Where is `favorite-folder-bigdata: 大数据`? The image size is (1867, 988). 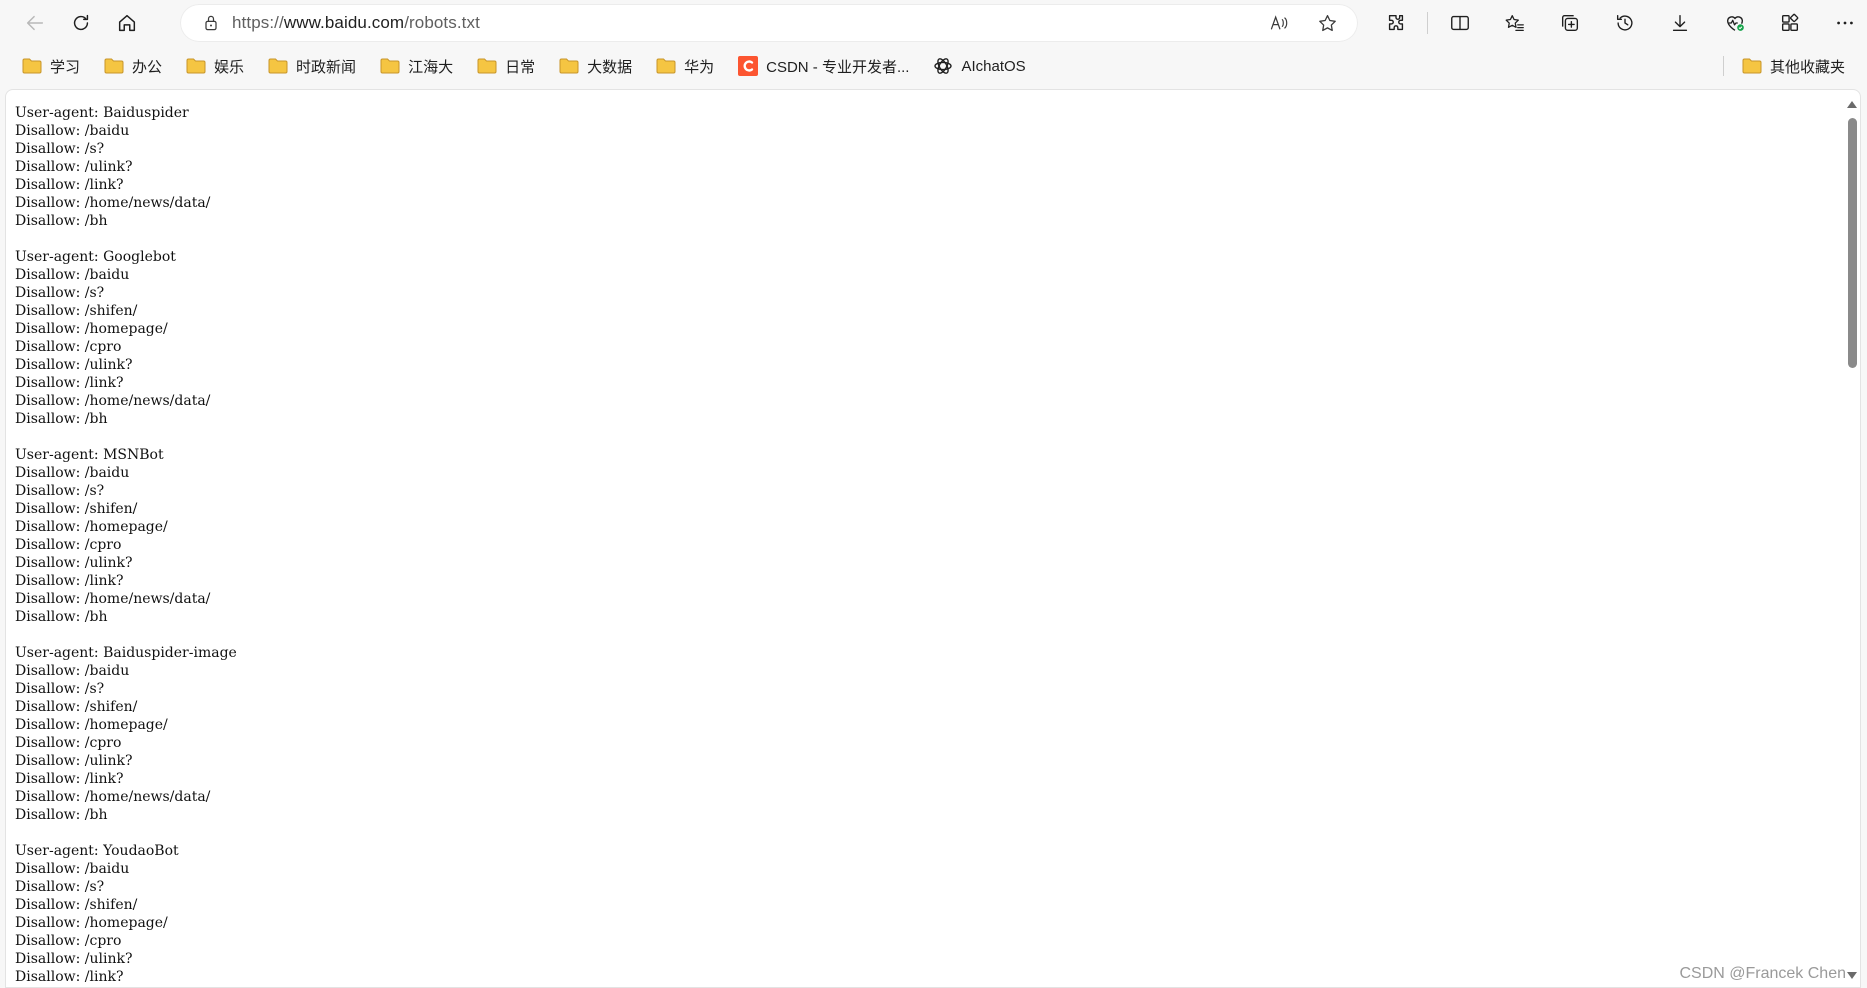
favorite-folder-bigdata: 大数据 is located at coordinates (595, 66).